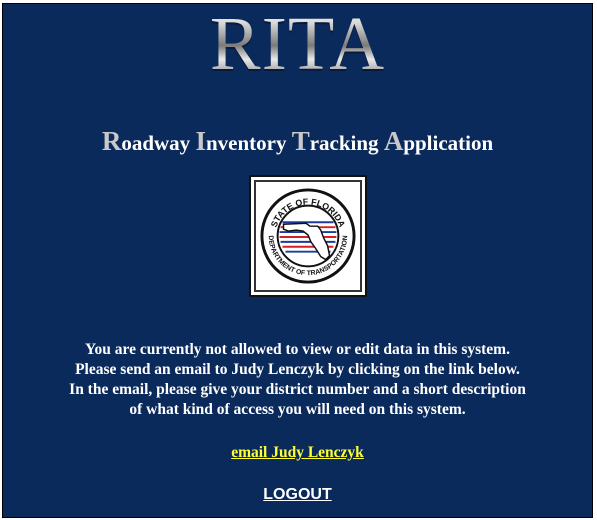  I want to click on app-name-cap-2: I, so click(200, 141).